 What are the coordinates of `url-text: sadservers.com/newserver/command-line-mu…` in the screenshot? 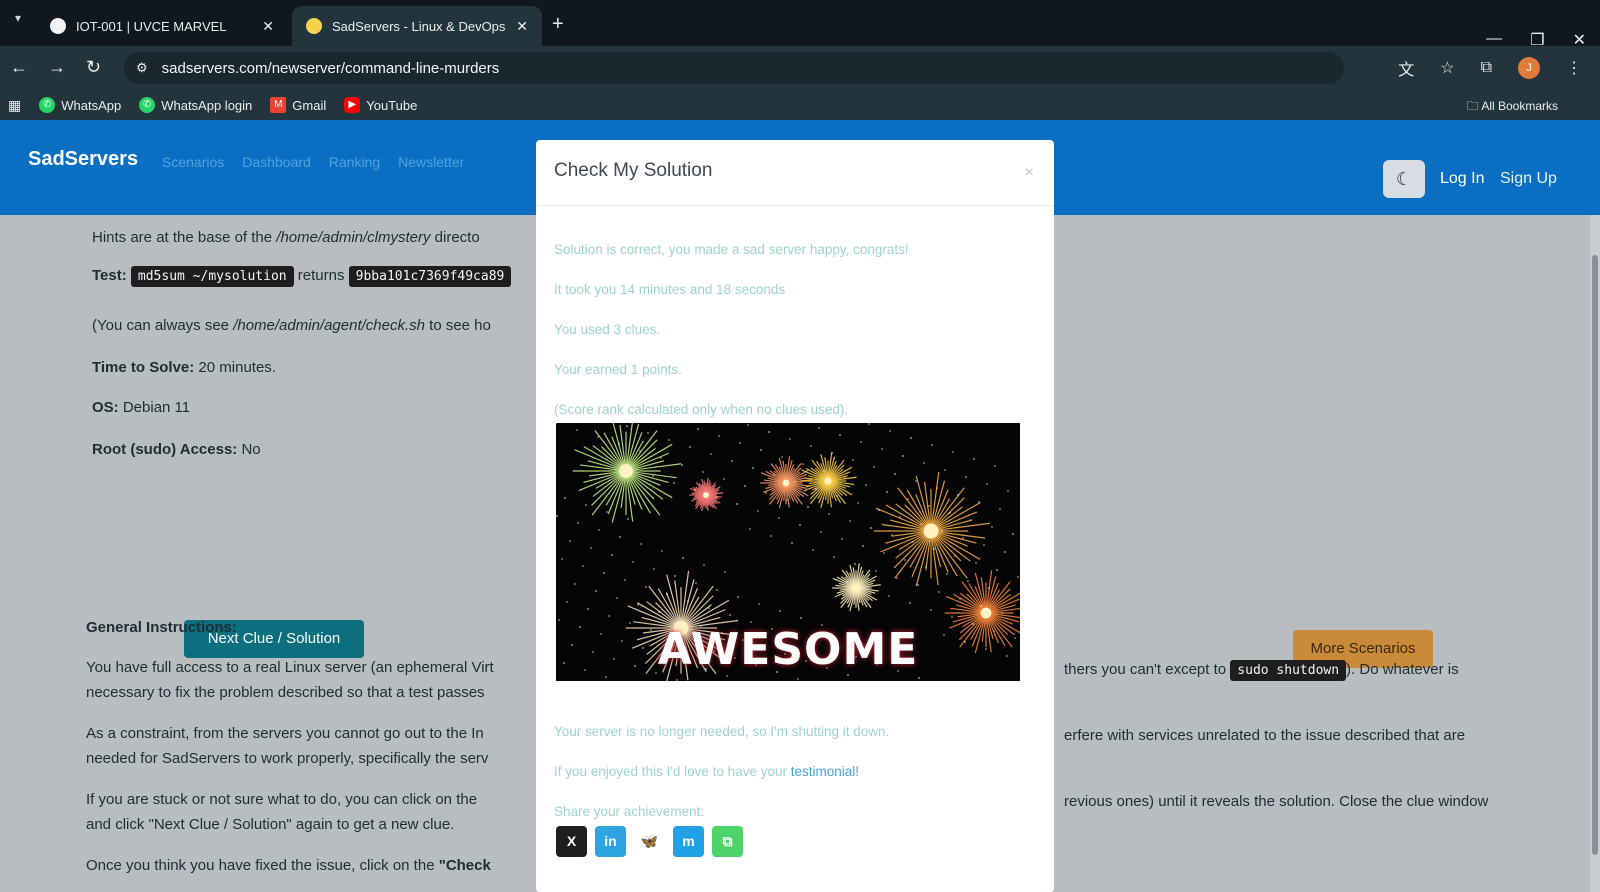 It's located at (331, 68).